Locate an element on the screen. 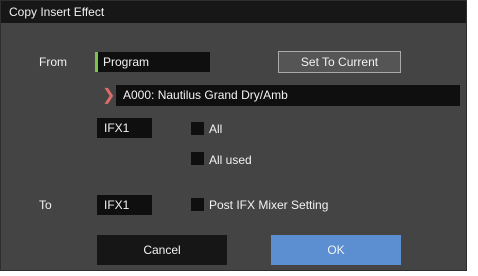 The width and height of the screenshot is (478, 276). cancel-button: Cancel is located at coordinates (162, 250).